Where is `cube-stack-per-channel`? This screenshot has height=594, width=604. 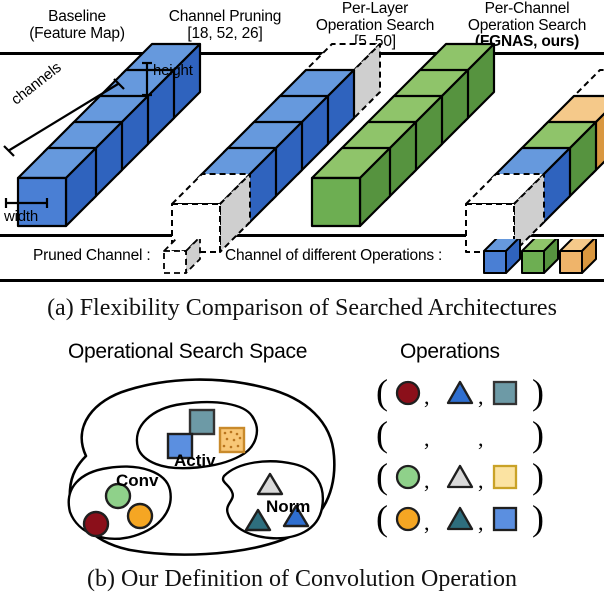 cube-stack-per-channel is located at coordinates (528, 155).